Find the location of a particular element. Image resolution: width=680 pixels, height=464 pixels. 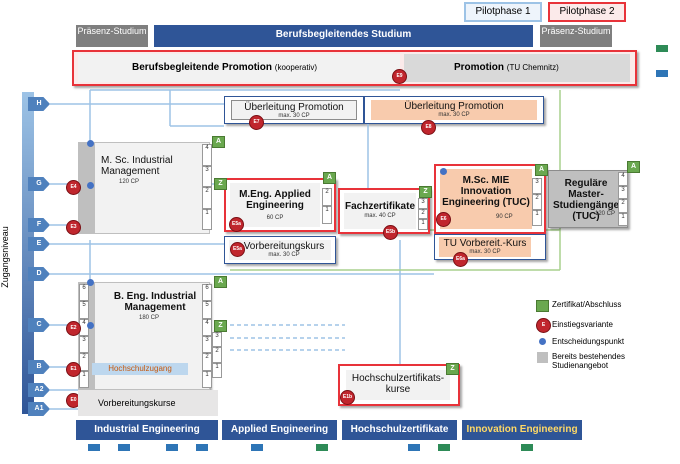

regulaere-sub: 120 CP is located at coordinates (605, 214).